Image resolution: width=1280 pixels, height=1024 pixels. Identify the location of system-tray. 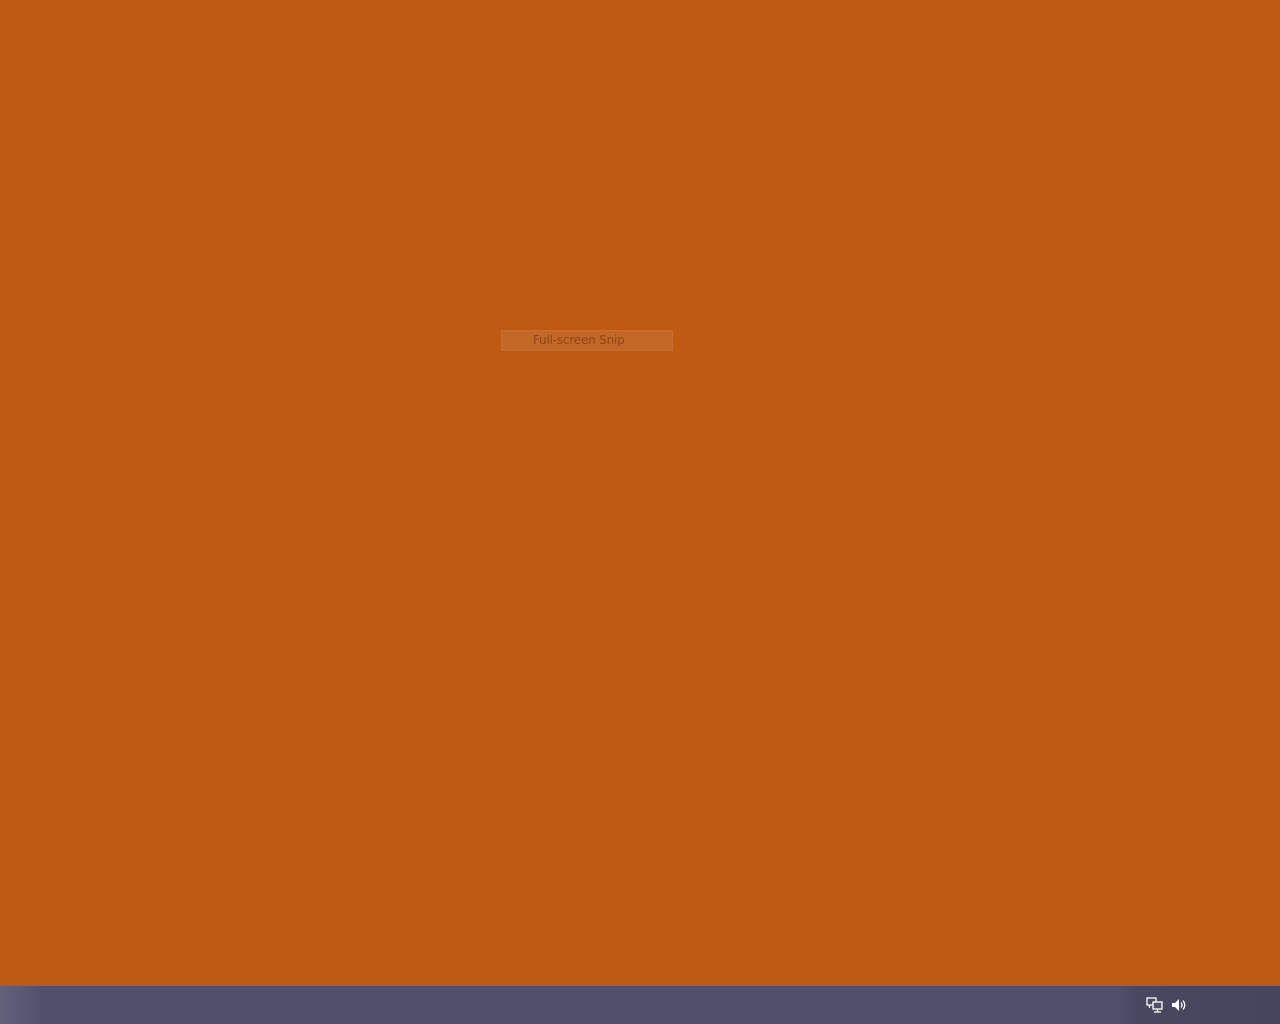
(1198, 1005).